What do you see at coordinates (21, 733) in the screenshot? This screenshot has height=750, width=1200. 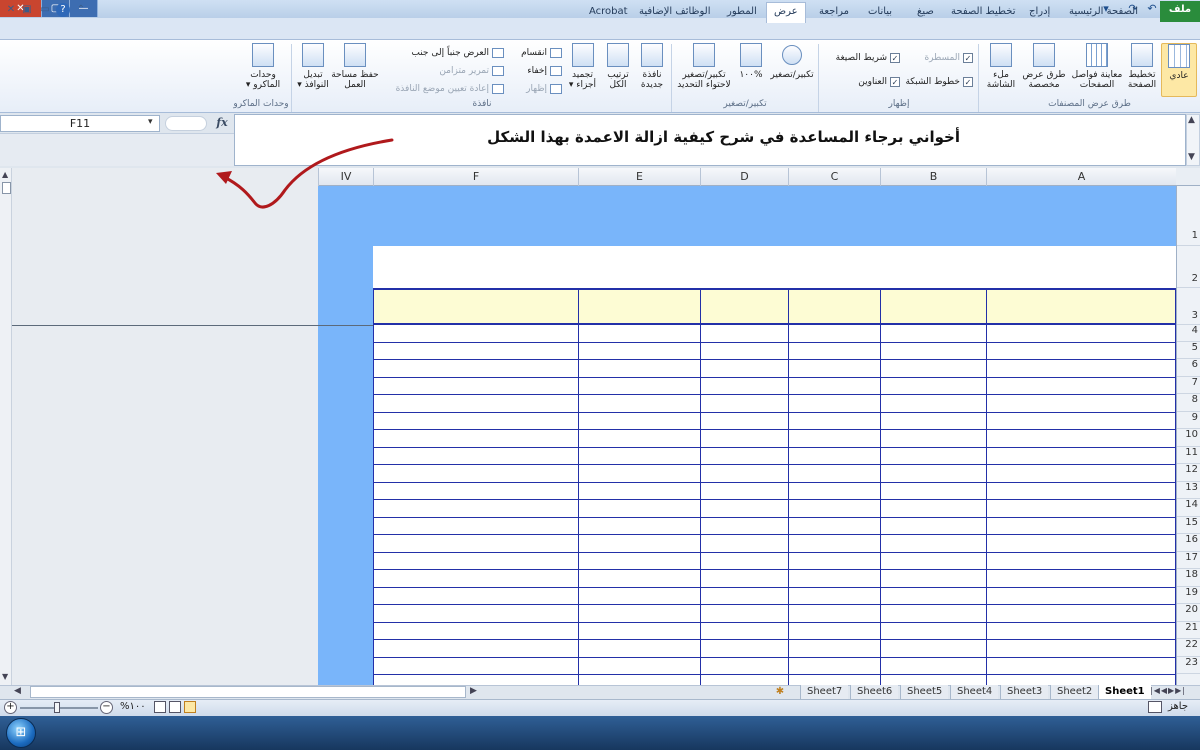 I see `start-button-icon: ⊞` at bounding box center [21, 733].